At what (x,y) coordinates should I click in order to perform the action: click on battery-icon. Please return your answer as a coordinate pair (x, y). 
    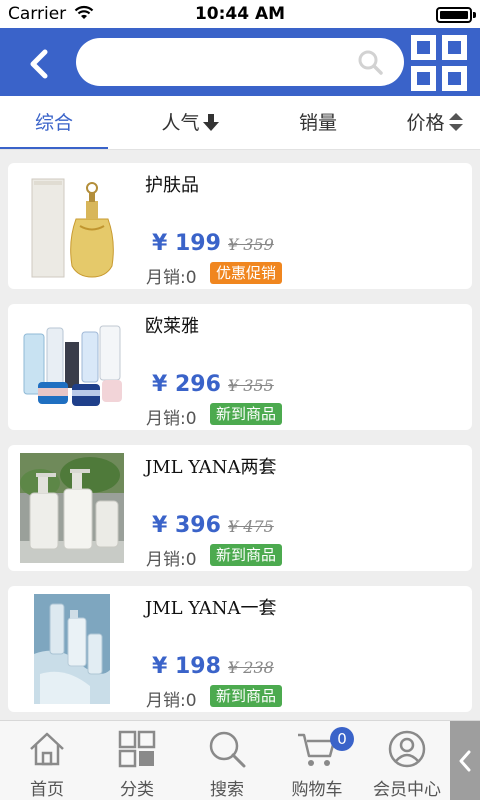
    Looking at the image, I should click on (456, 15).